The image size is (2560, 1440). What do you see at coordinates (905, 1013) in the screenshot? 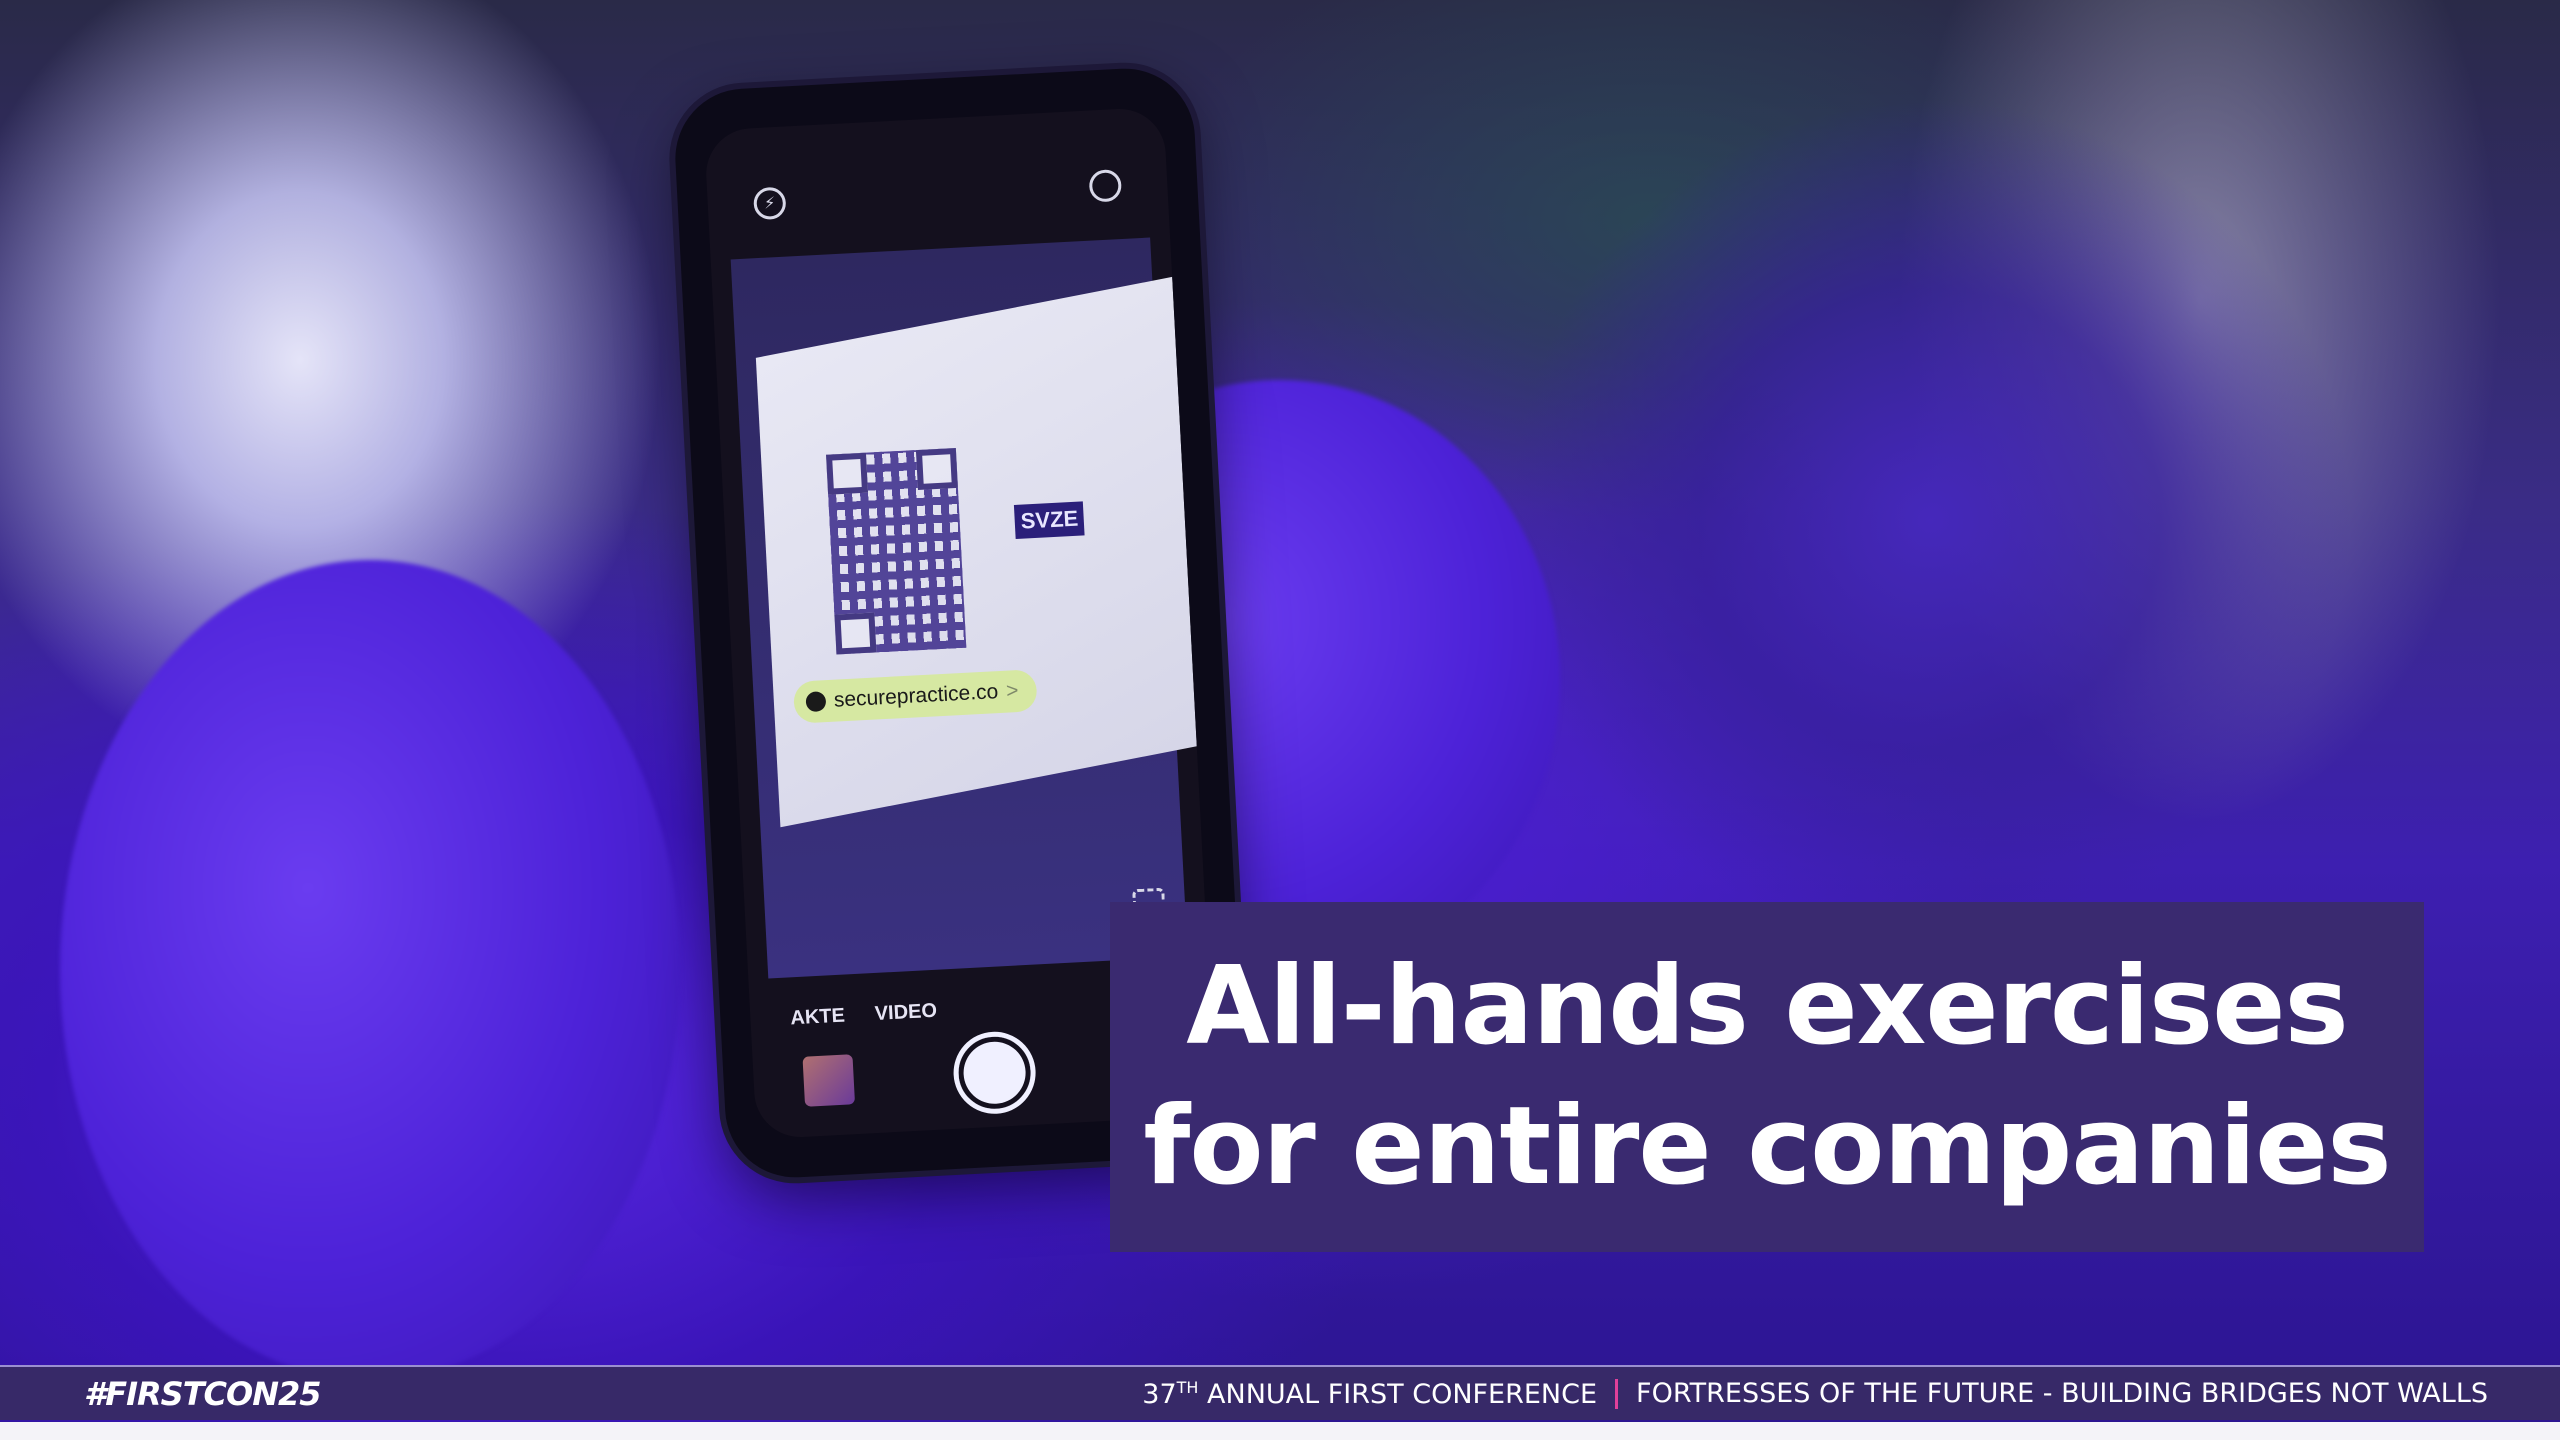
I see `mode-video: VIDEO` at bounding box center [905, 1013].